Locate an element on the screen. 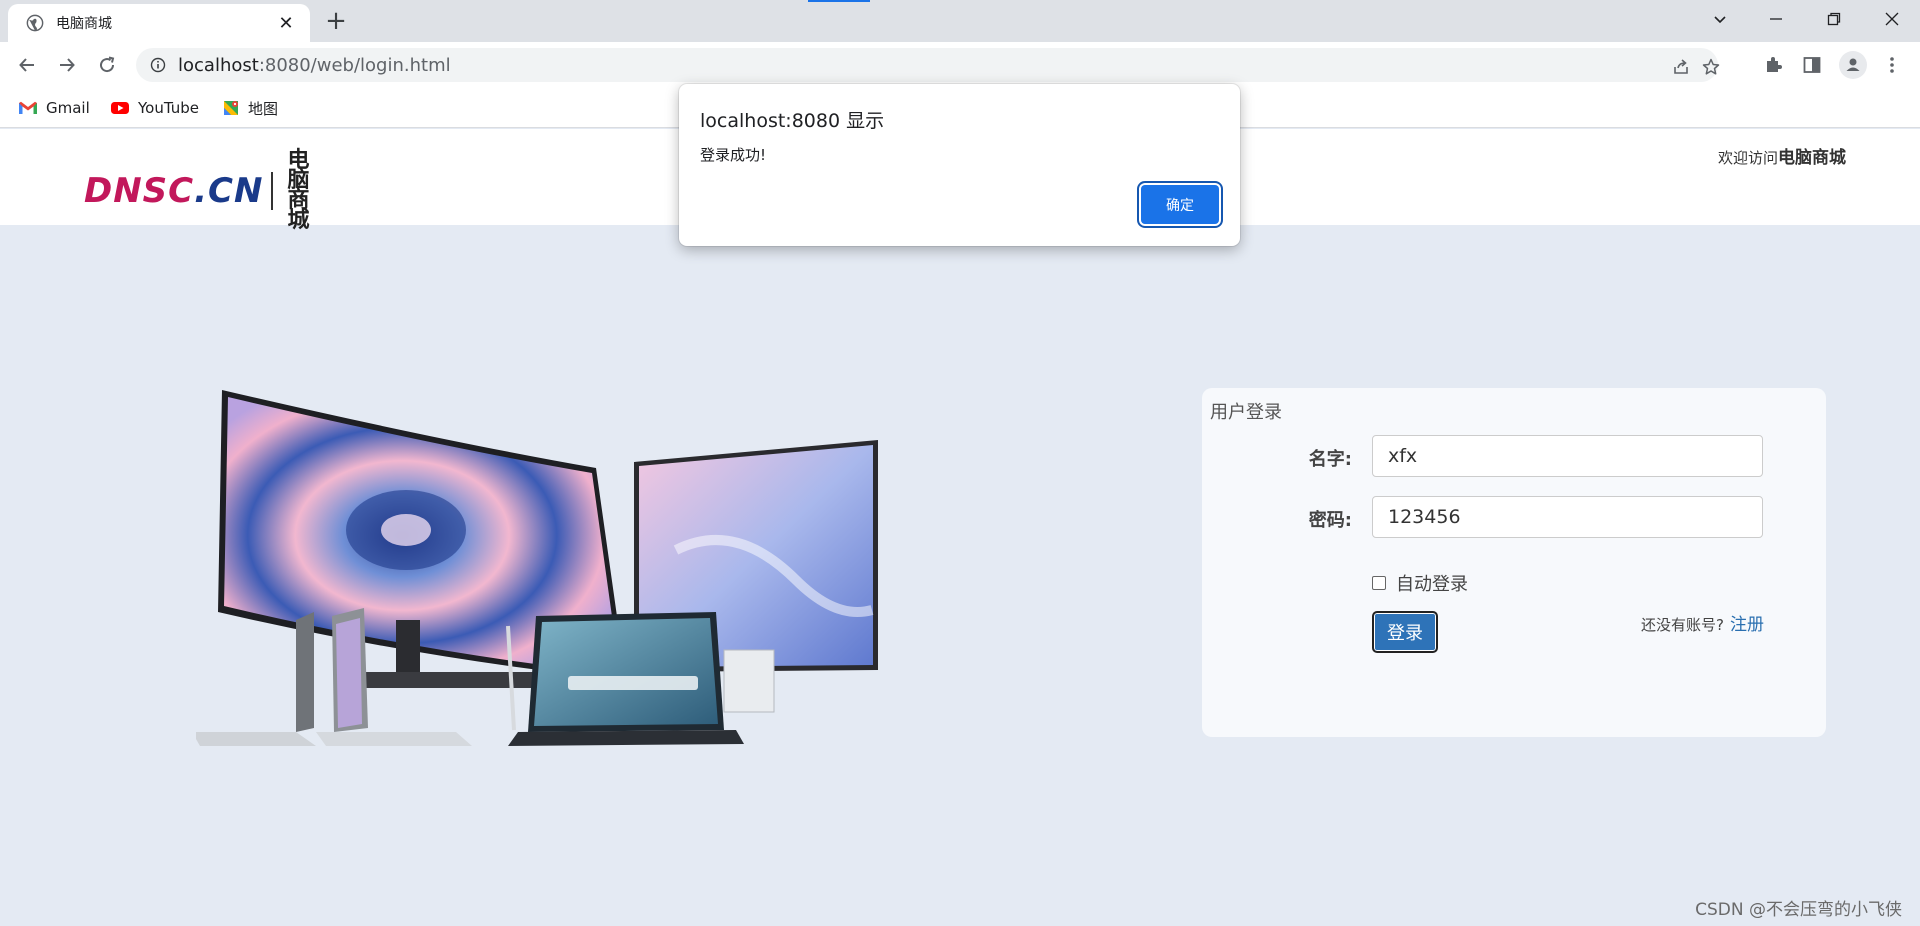  login-title: 用户登录 is located at coordinates (1246, 412).